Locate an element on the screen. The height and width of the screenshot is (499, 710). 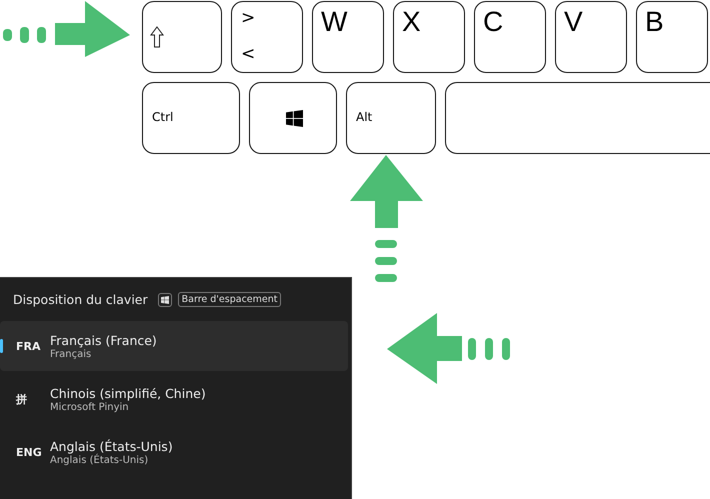
letter-key: V is located at coordinates (591, 37).